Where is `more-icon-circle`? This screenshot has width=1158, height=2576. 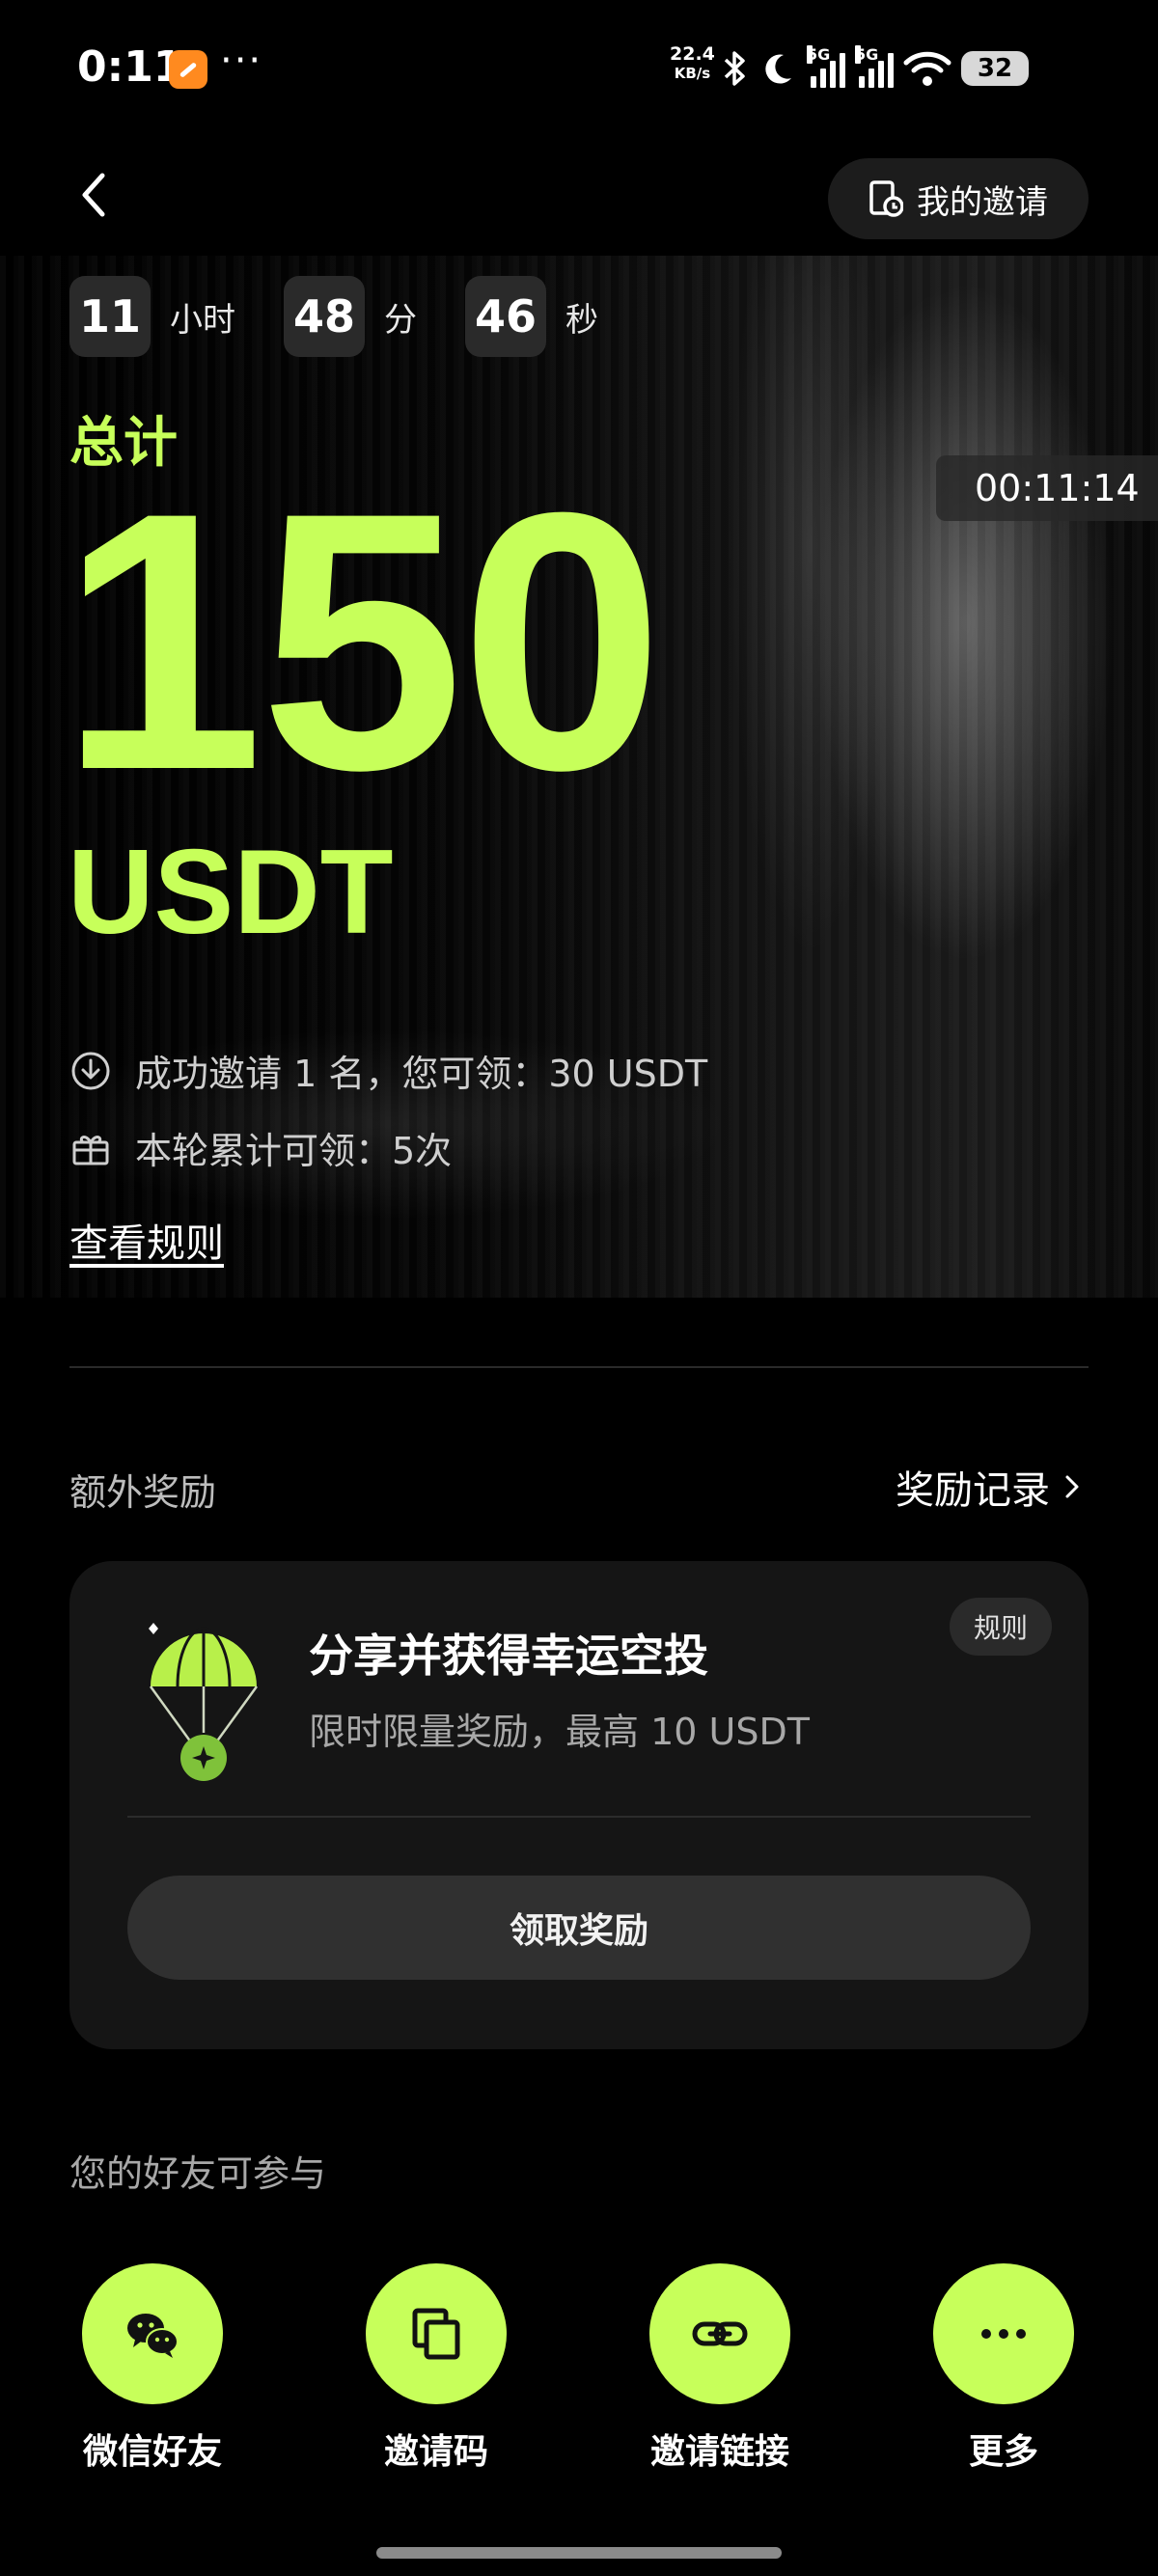 more-icon-circle is located at coordinates (1003, 2333).